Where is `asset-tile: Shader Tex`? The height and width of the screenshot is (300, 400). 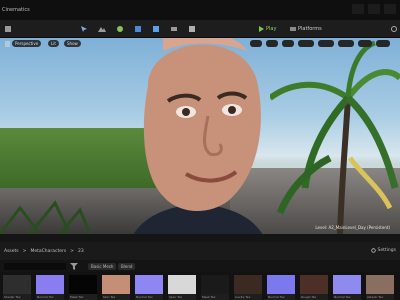
asset-tile: Shader Tex is located at coordinates (17, 287).